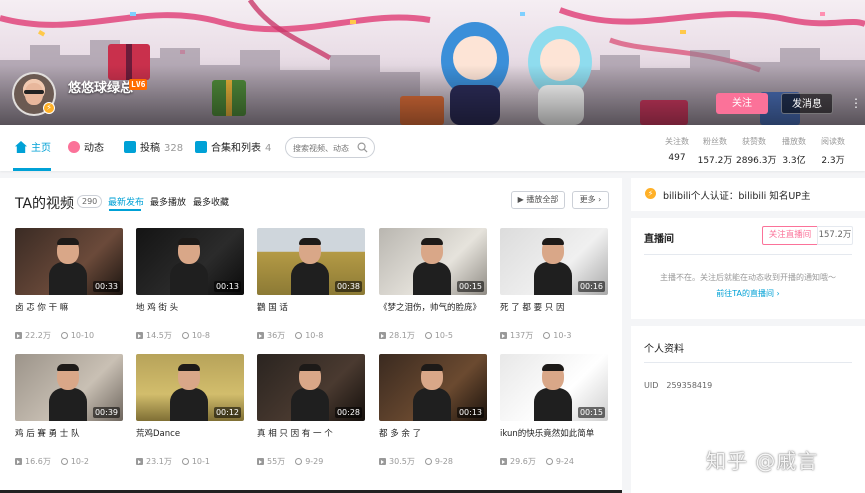 This screenshot has width=865, height=493. Describe the element at coordinates (32, 169) in the screenshot. I see `active-tab-indicator` at that location.